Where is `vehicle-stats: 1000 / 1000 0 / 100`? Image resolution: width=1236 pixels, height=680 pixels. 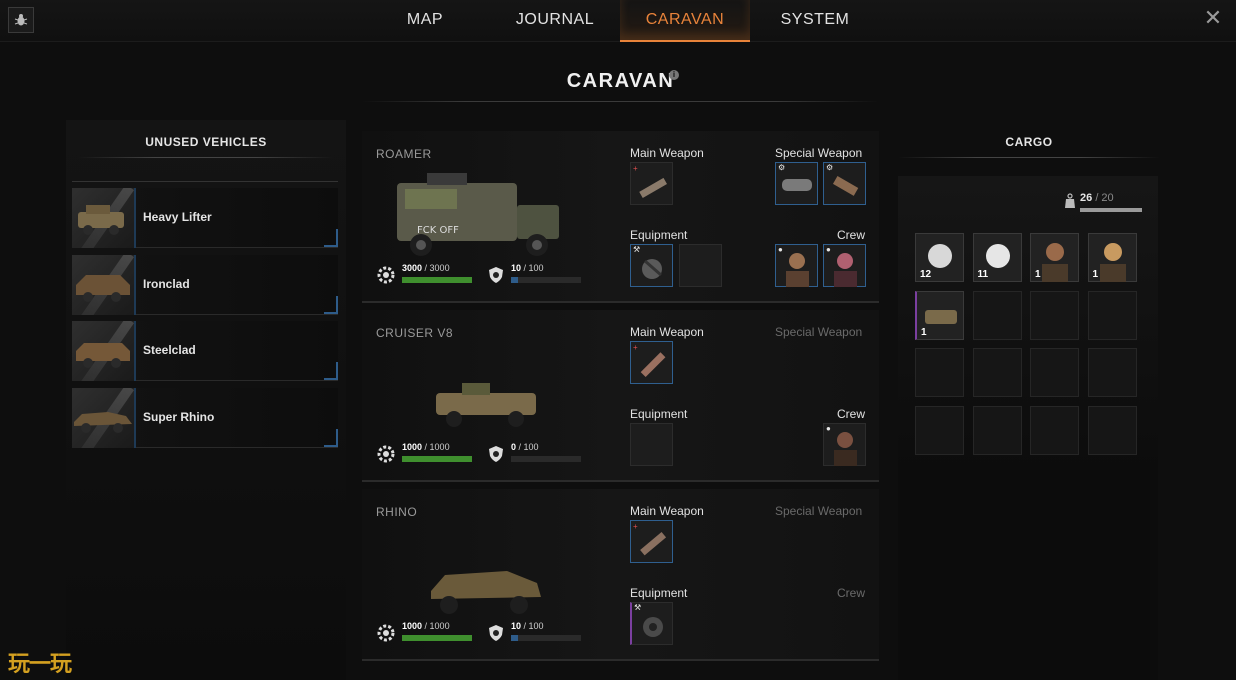
vehicle-stats: 1000 / 1000 0 / 100 is located at coordinates (481, 454).